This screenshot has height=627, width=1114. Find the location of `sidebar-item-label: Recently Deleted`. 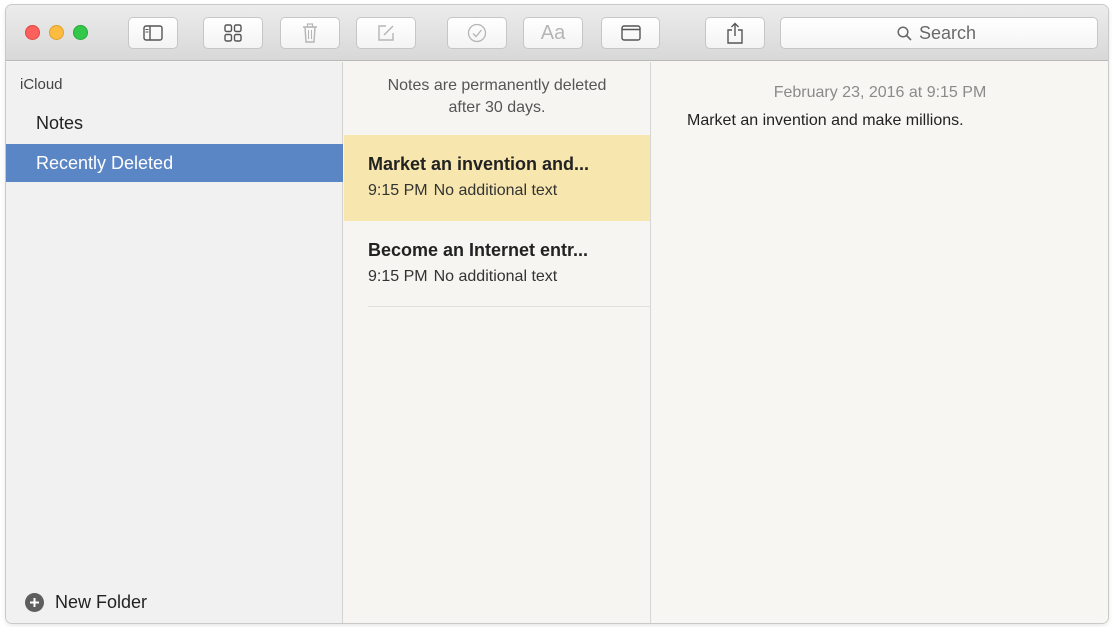

sidebar-item-label: Recently Deleted is located at coordinates (105, 162).